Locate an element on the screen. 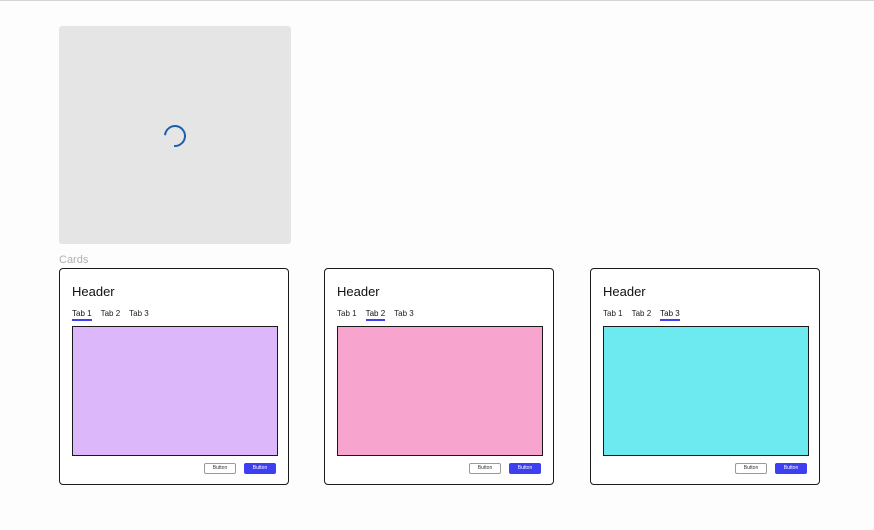  card-1: Header Tab 1 Tab 2 Tab 3 Button Button is located at coordinates (174, 376).